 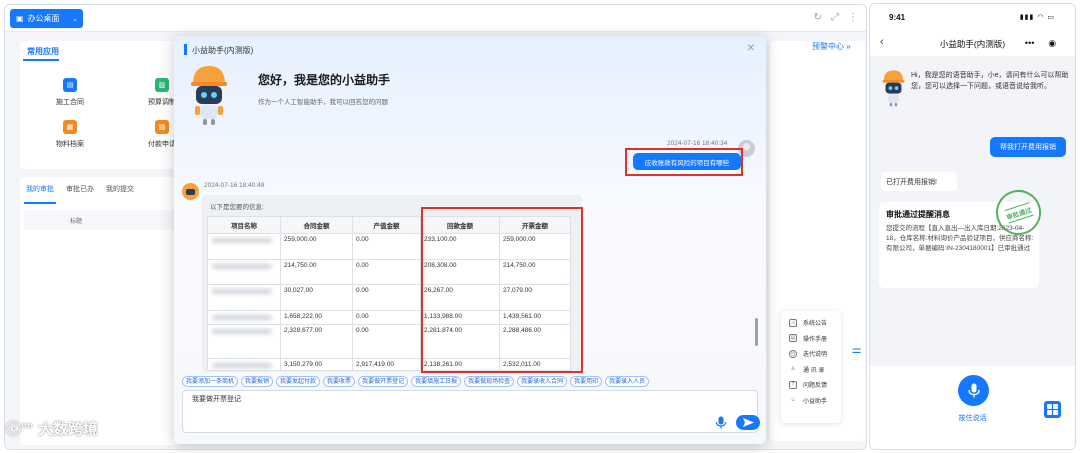 What do you see at coordinates (972, 43) in the screenshot?
I see `nav-bar: ‹ 小益助手(内测版) ••• ◉` at bounding box center [972, 43].